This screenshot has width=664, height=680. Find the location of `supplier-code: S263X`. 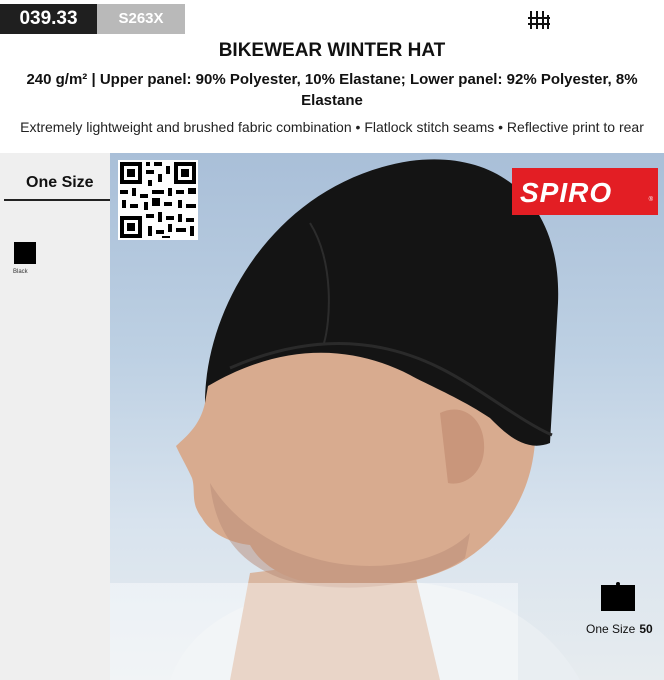

supplier-code: S263X is located at coordinates (141, 19).